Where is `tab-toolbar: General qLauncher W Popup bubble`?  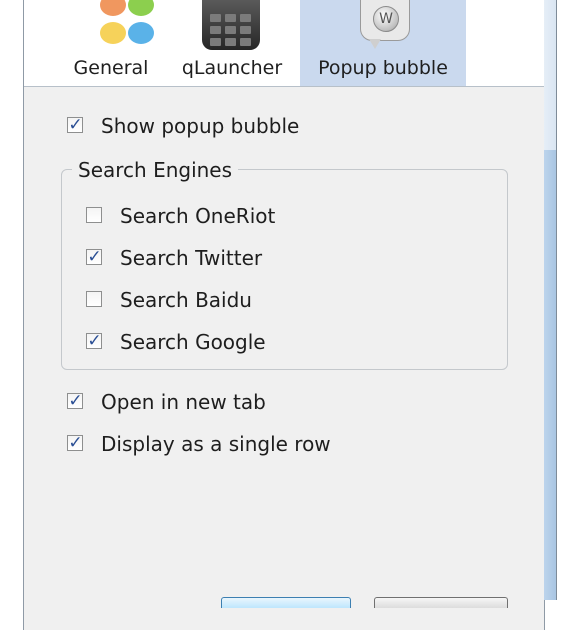
tab-toolbar: General qLauncher W Popup bubble is located at coordinates (284, 43).